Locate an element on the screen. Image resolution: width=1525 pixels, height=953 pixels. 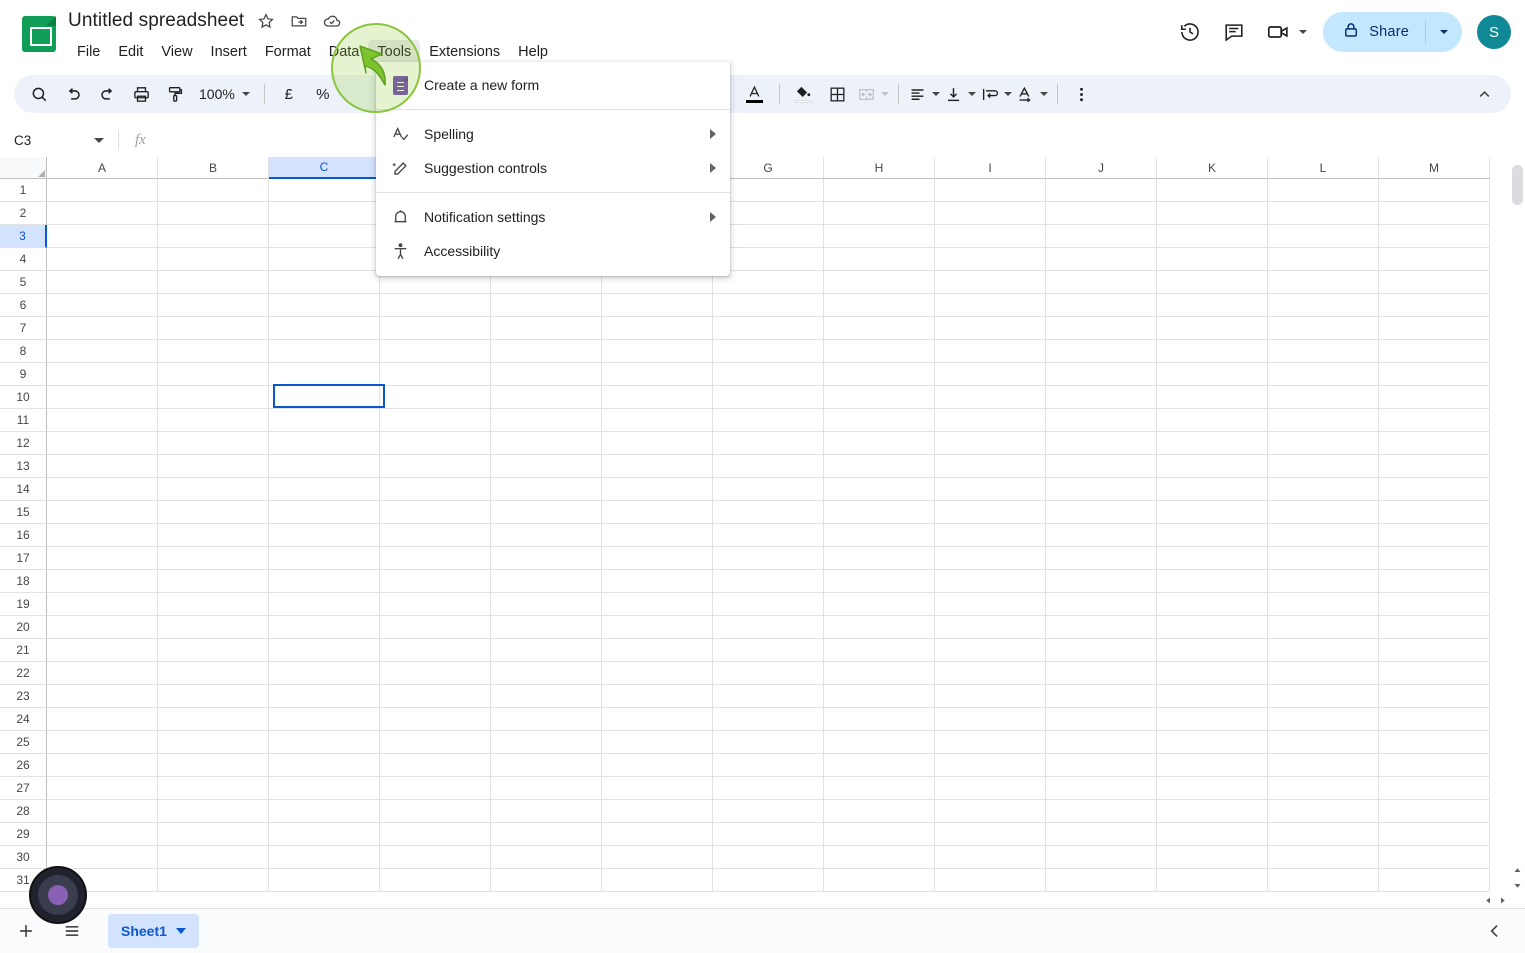
cell-C16 is located at coordinates (324, 535).